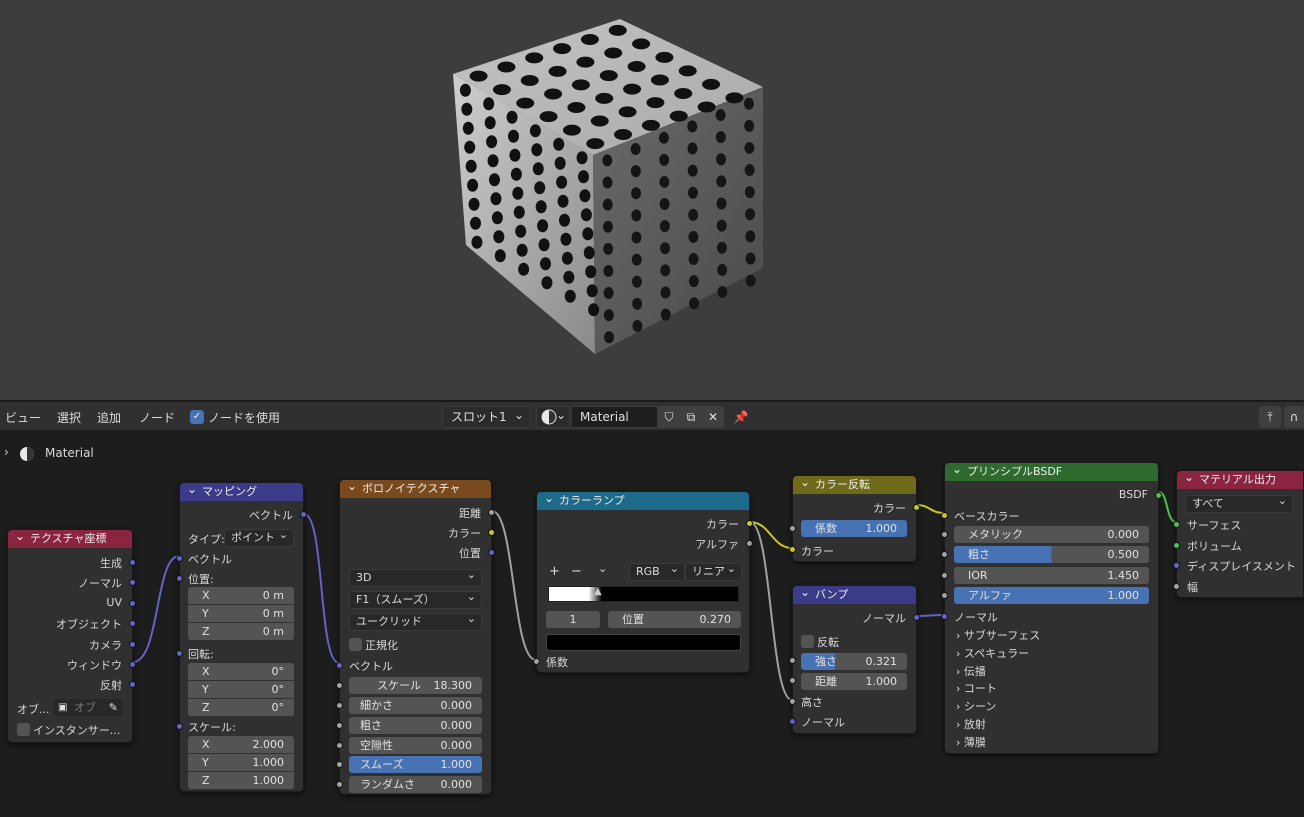 This screenshot has width=1304, height=817. I want to click on material-name-field: Material, so click(614, 417).